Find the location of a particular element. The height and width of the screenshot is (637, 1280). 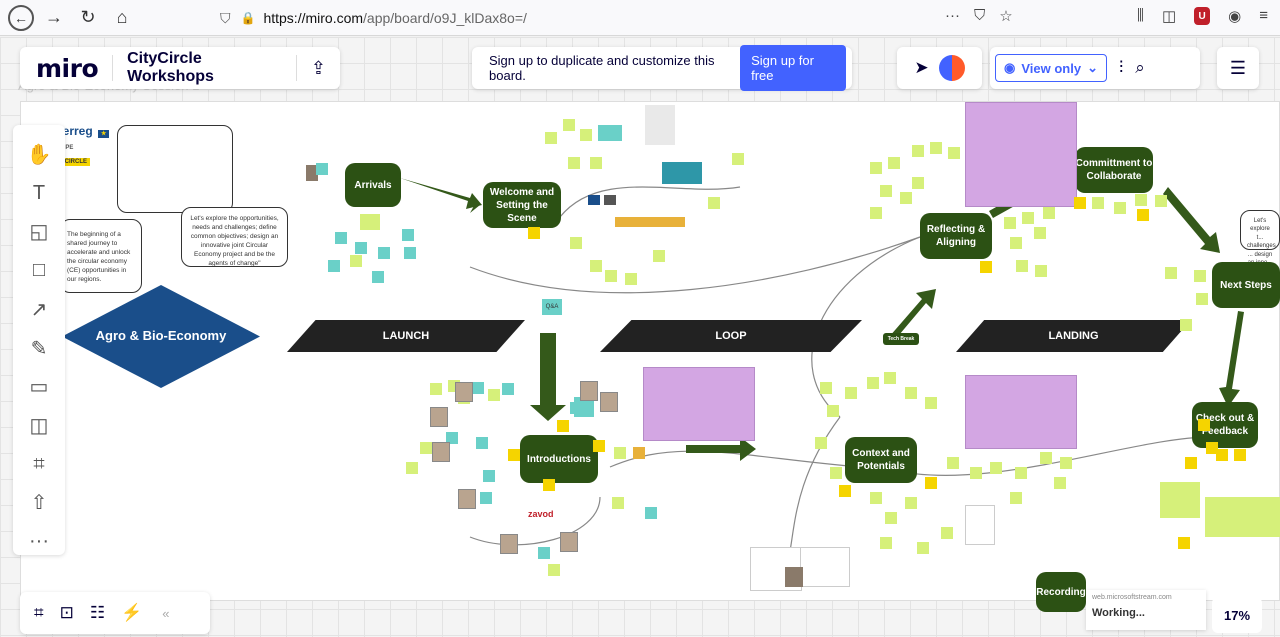

forward-icon: → is located at coordinates (54, 18).